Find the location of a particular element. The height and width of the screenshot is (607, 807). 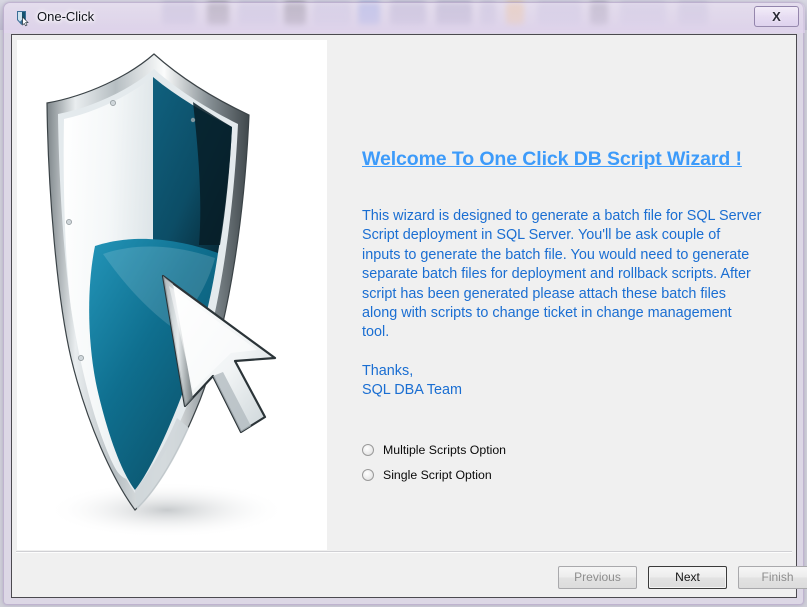

window-title: One-Click is located at coordinates (66, 16).